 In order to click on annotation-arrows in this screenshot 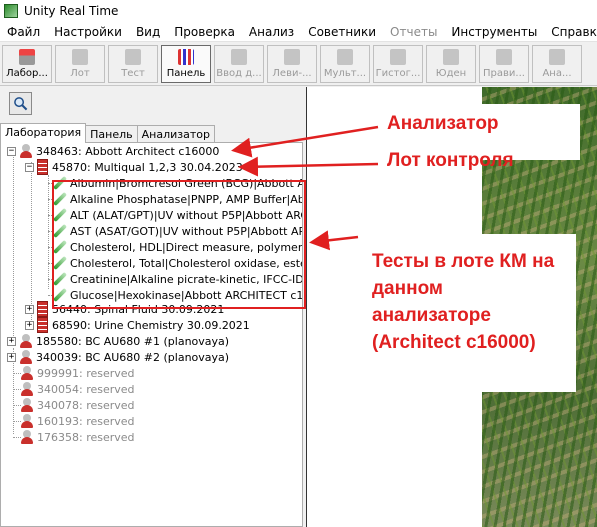, I will do `click(305, 188)`.